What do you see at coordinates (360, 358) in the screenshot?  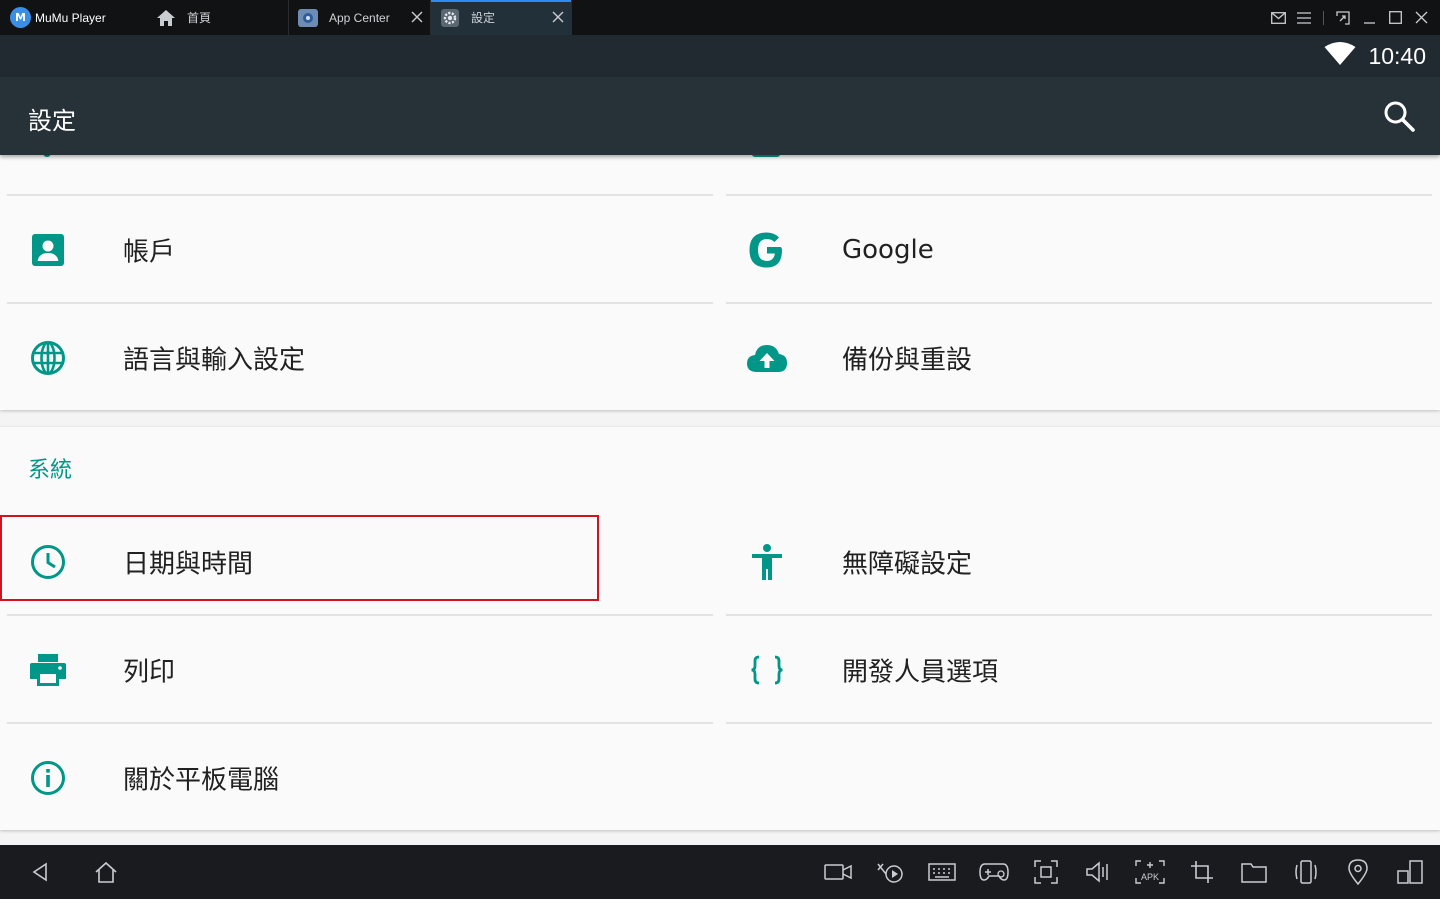 I see `setting-item-language-input: 語言與輸入設定` at bounding box center [360, 358].